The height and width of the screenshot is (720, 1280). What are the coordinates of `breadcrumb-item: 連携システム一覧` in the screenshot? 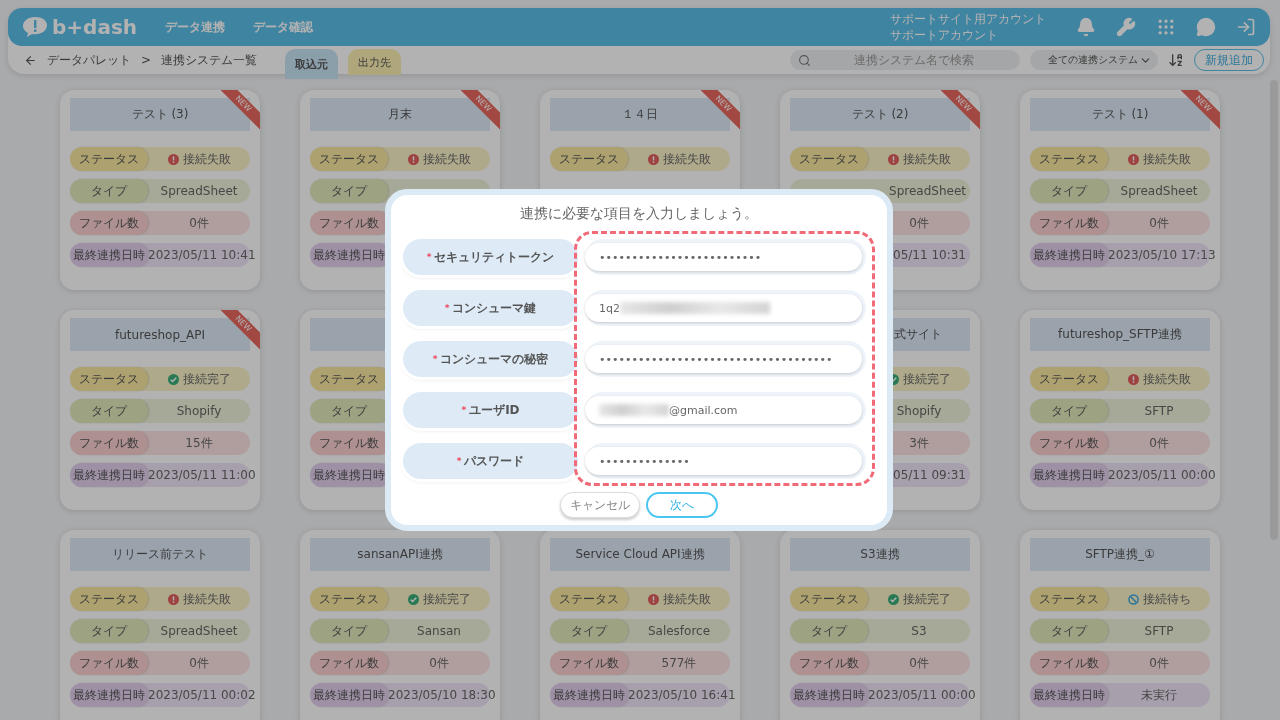 It's located at (209, 60).